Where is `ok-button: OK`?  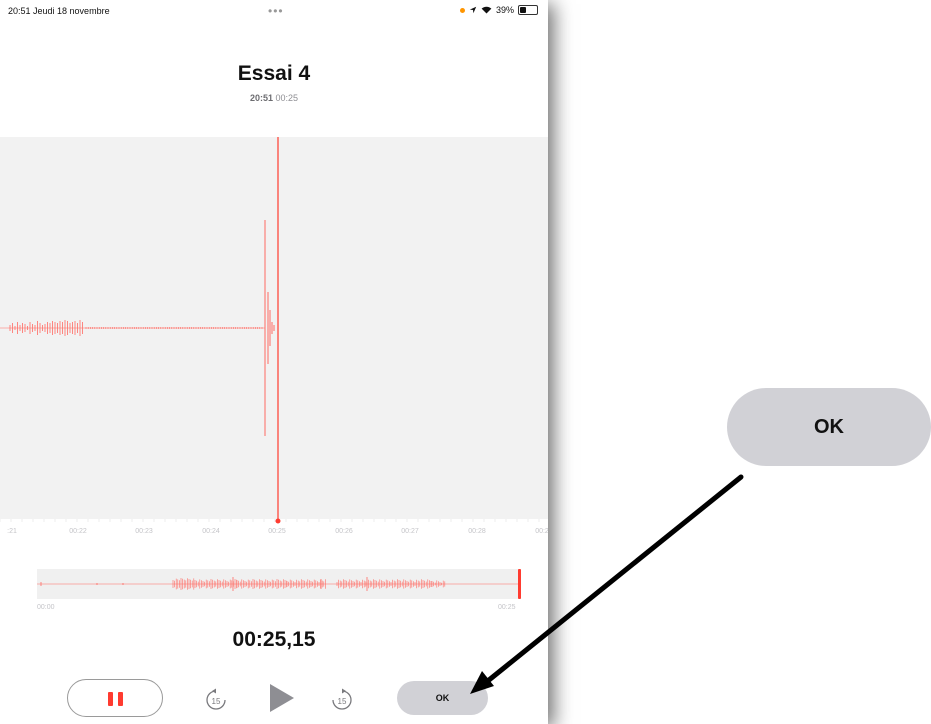 ok-button: OK is located at coordinates (442, 698).